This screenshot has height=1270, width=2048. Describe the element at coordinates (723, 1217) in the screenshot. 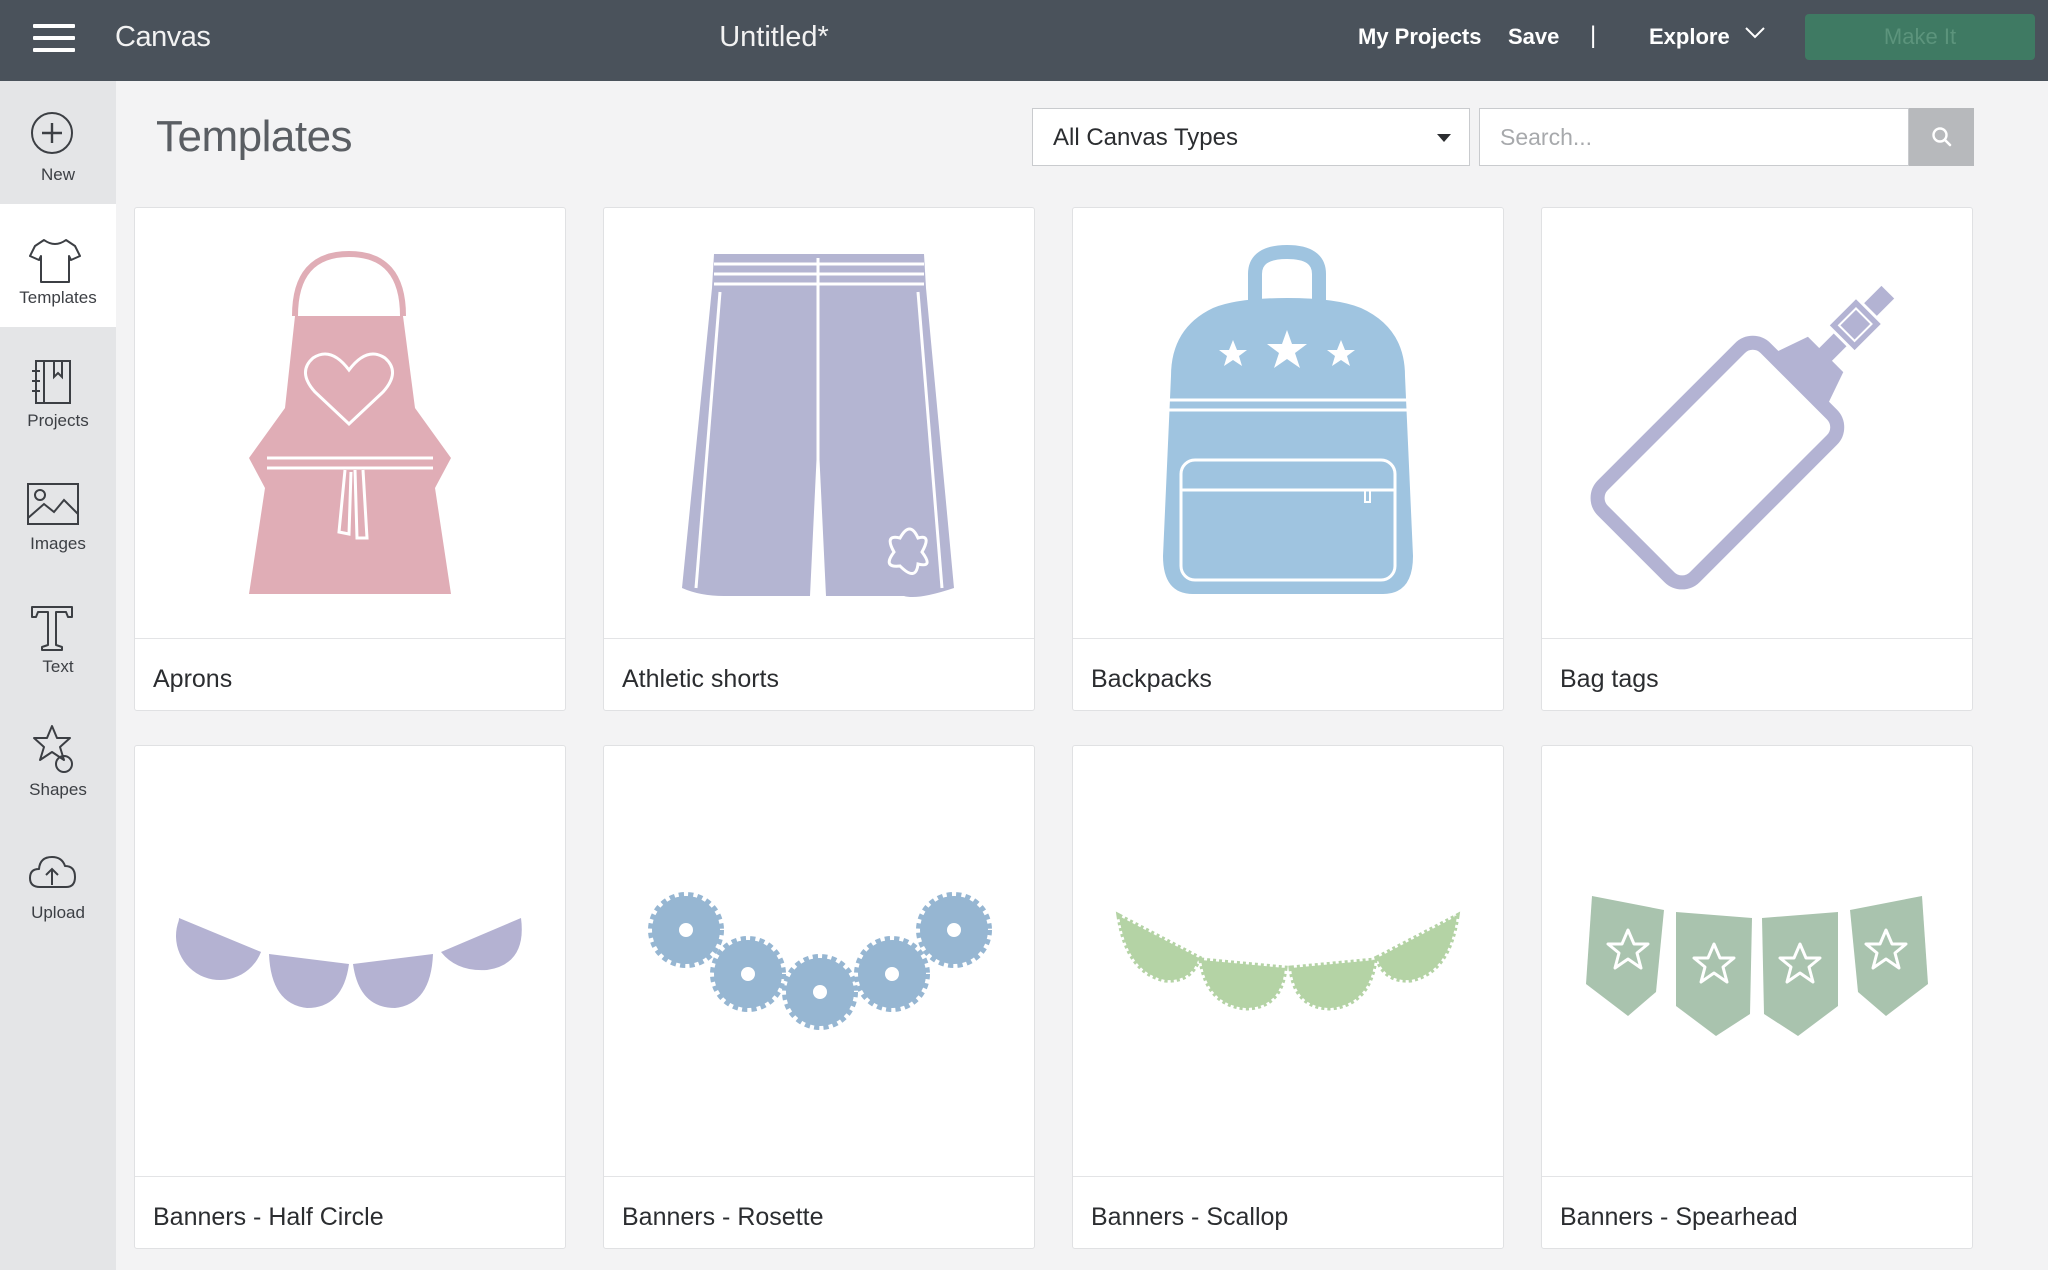

I see `template-card-label: Banners - Rosette` at that location.